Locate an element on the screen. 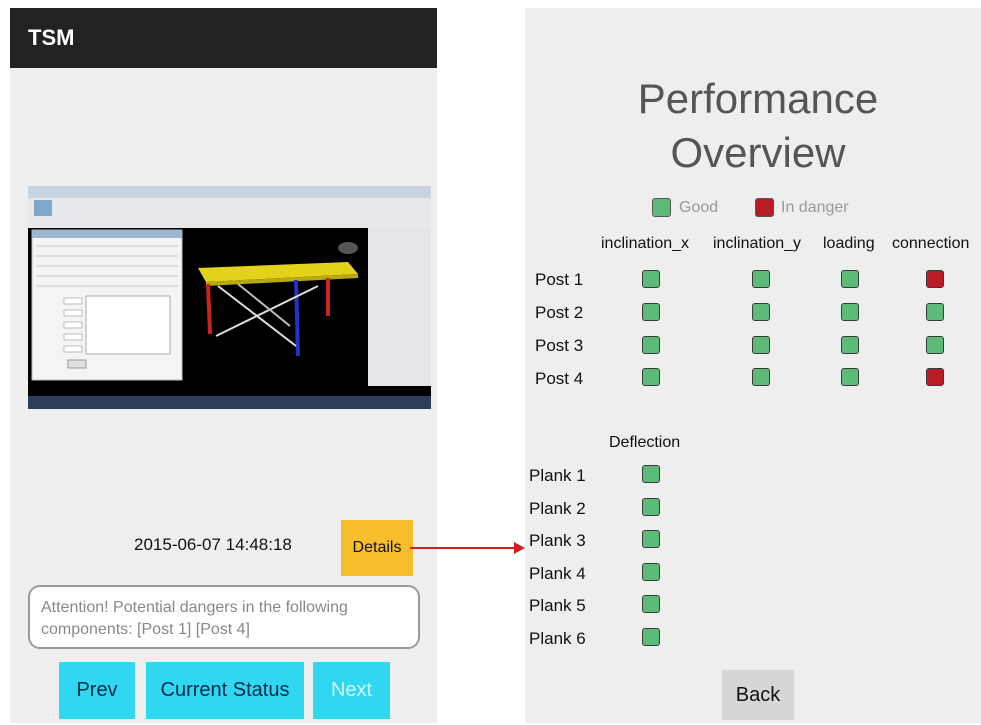 The width and height of the screenshot is (981, 725). current-status-button: Current Status is located at coordinates (225, 690).